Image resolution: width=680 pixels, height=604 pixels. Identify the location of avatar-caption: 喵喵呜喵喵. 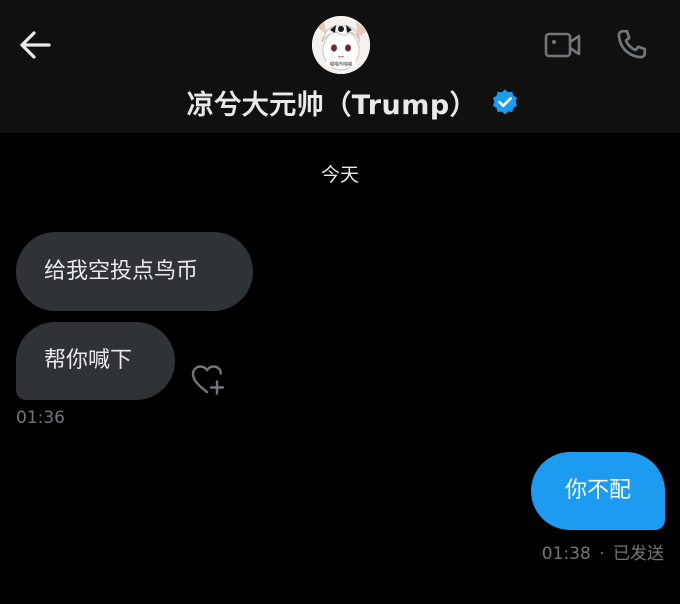
(341, 64).